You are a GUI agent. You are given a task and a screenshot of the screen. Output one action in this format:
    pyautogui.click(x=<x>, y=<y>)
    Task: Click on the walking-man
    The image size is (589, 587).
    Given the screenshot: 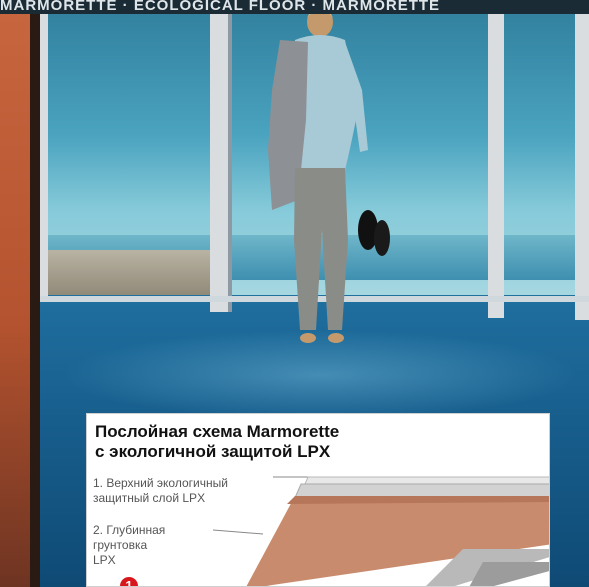 What is the action you would take?
    pyautogui.click(x=329, y=175)
    